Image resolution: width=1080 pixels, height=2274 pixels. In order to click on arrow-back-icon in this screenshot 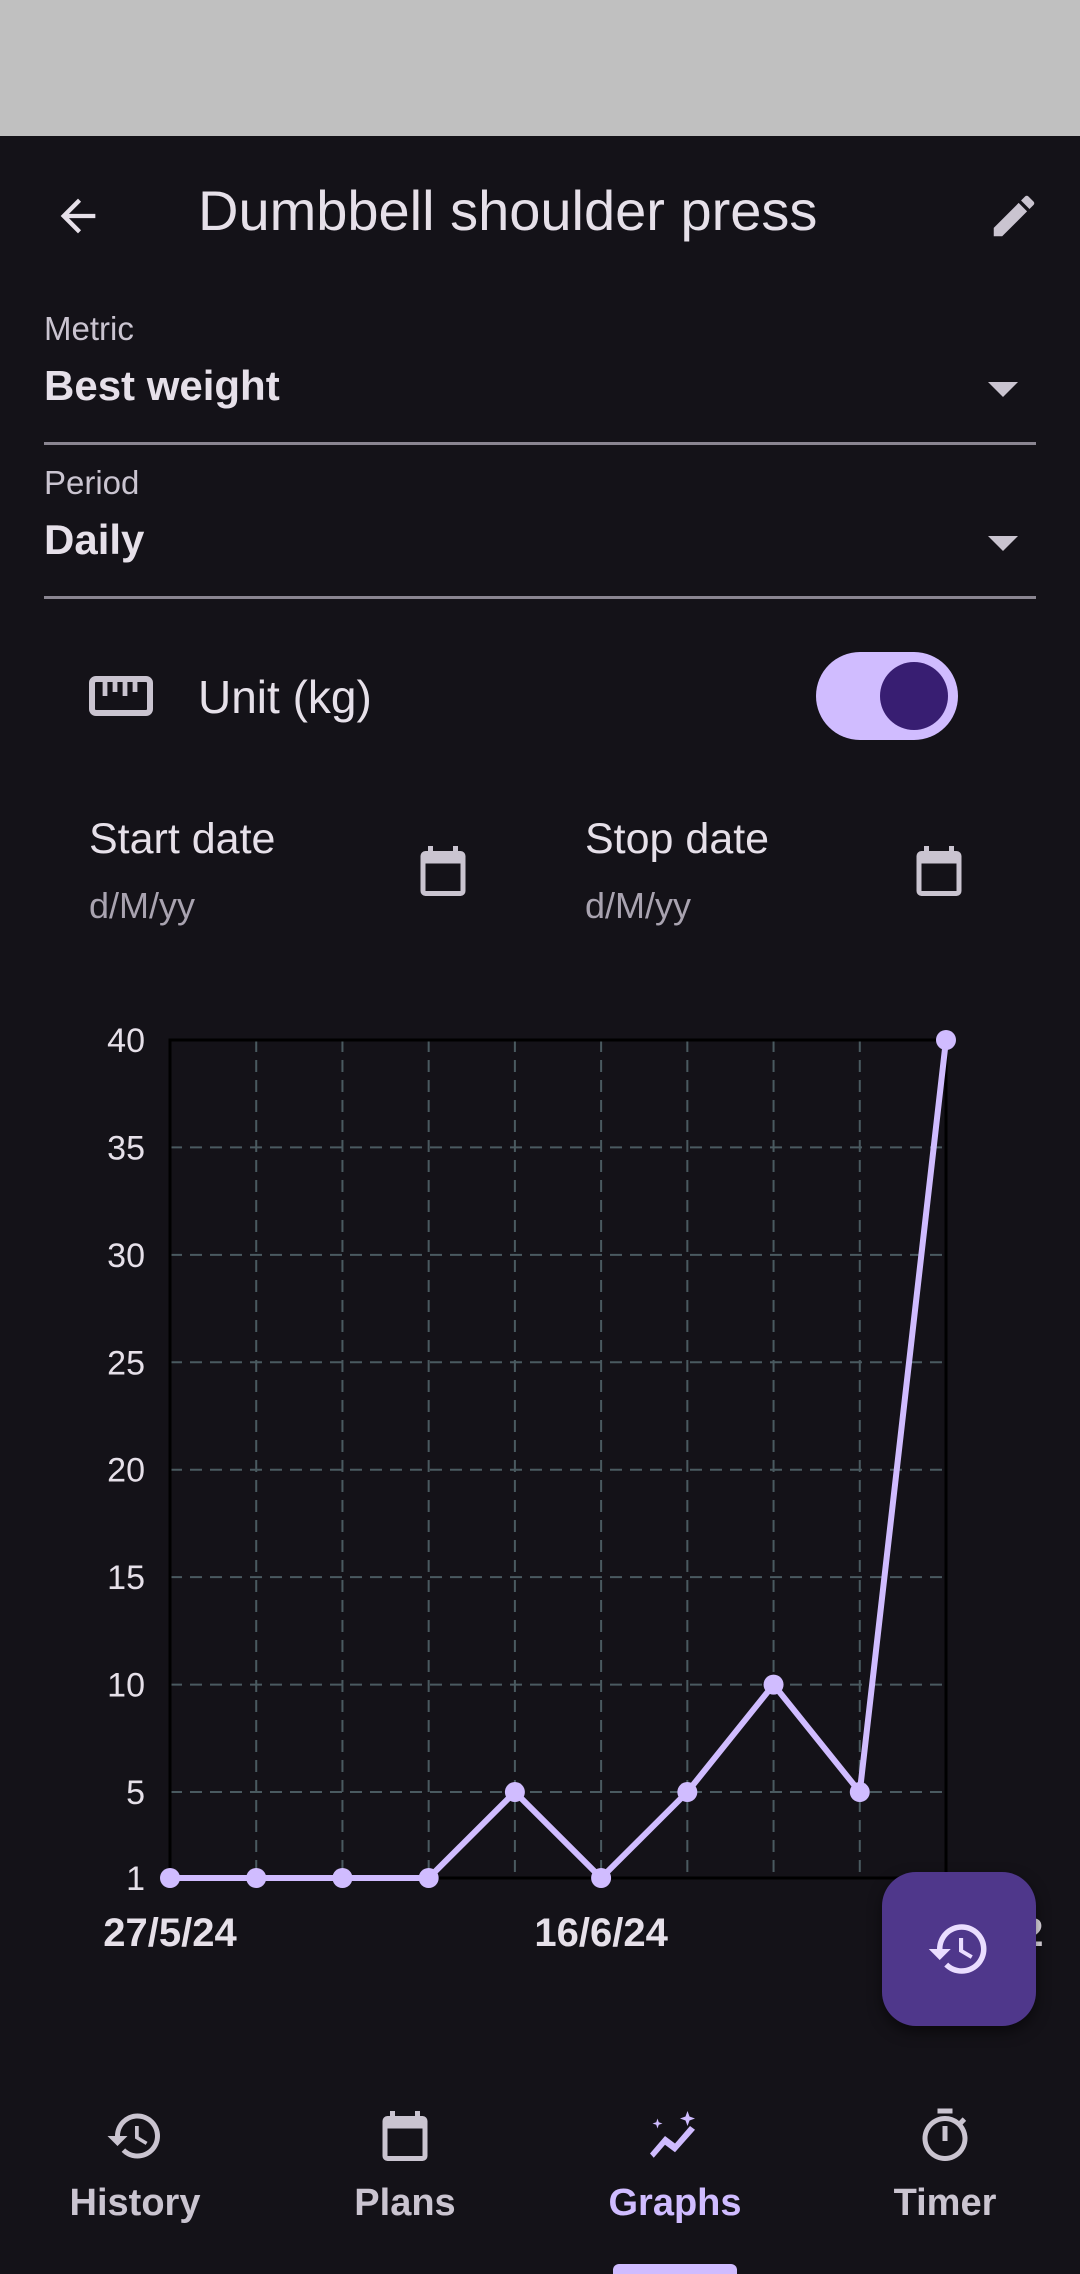, I will do `click(78, 216)`.